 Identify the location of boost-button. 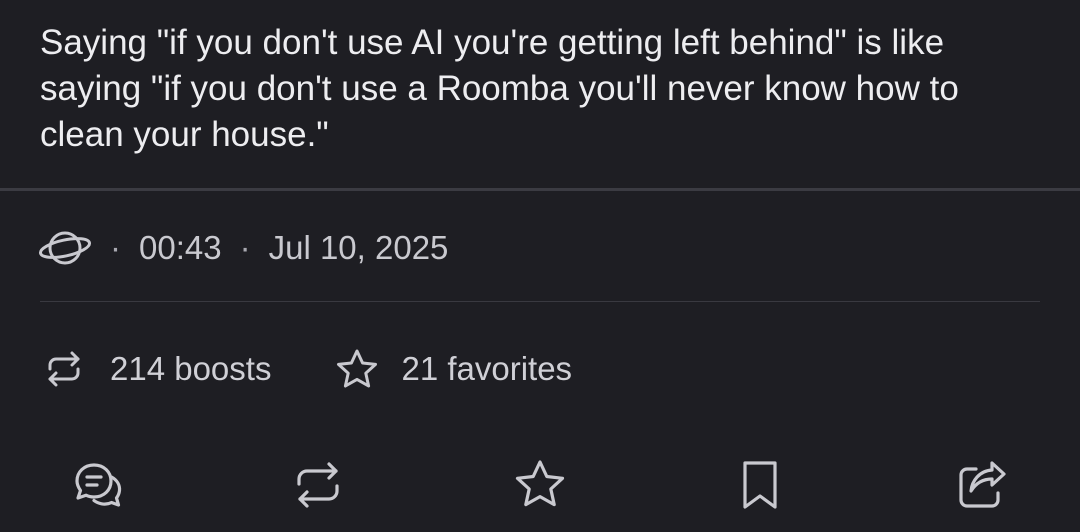
(318, 485).